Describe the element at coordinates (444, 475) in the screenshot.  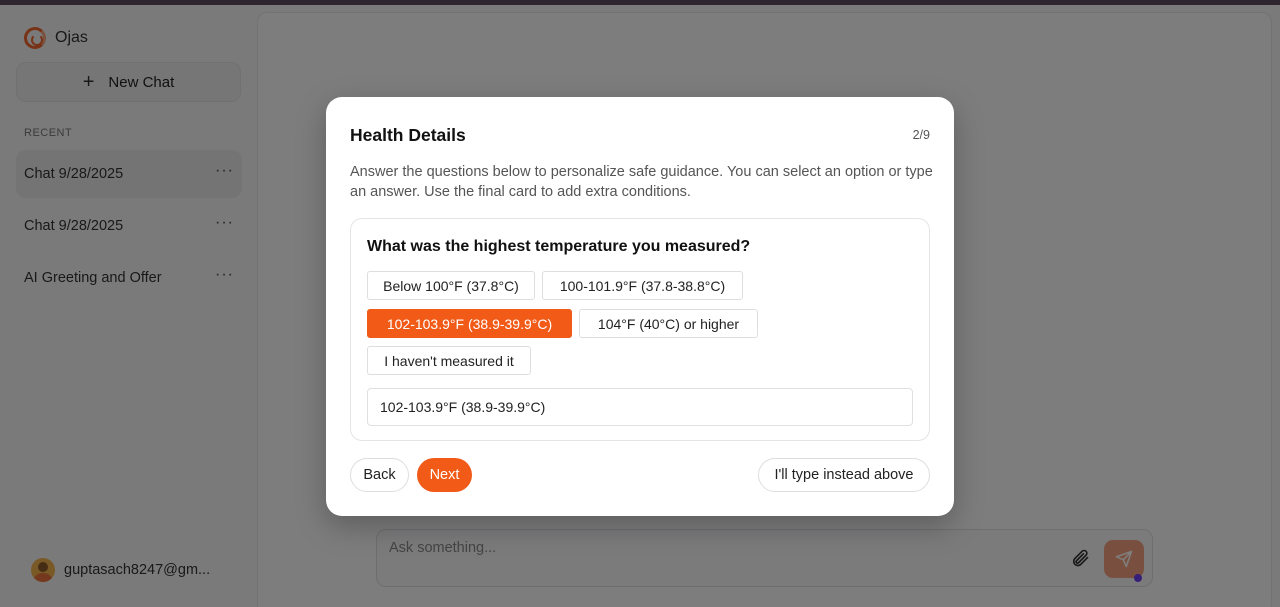
I see `next-button: Next` at that location.